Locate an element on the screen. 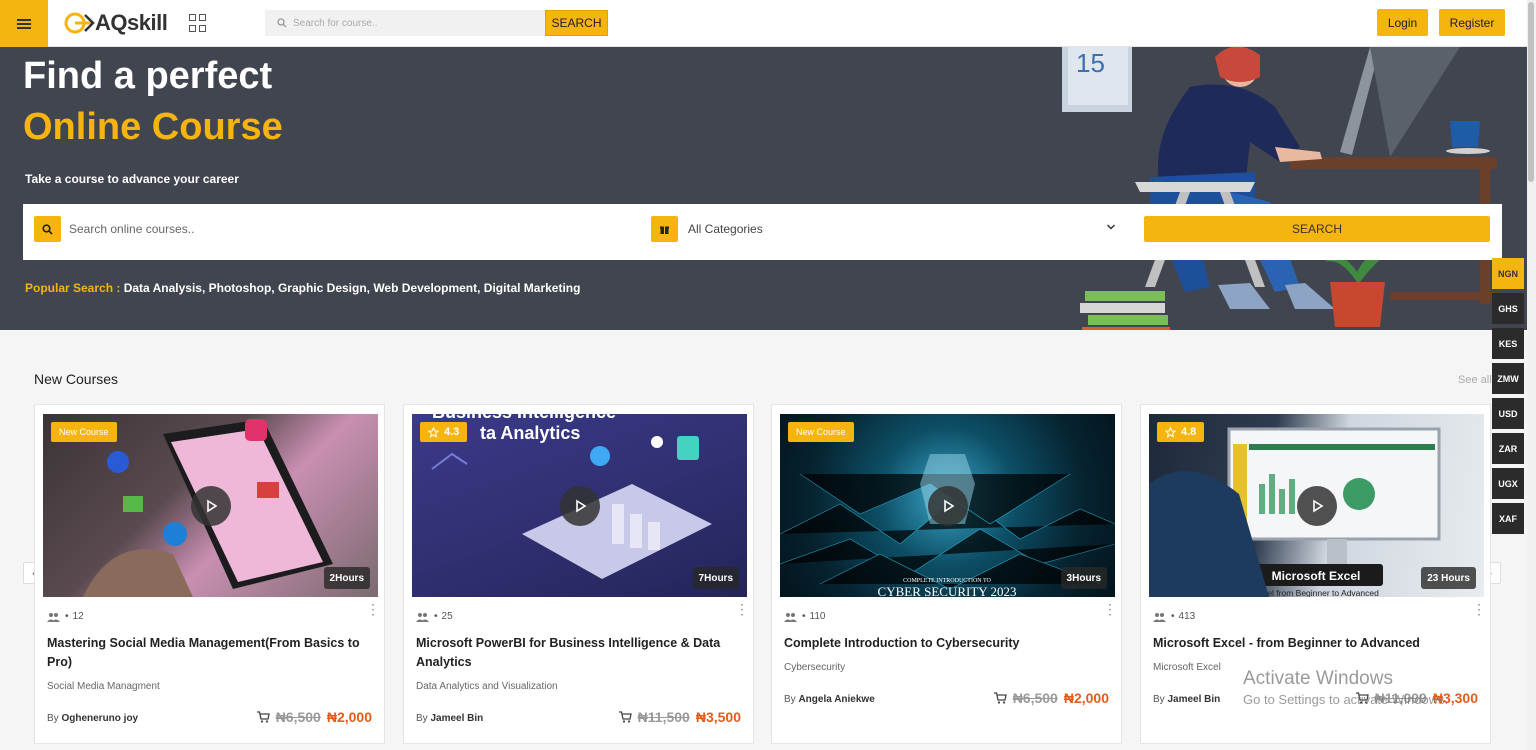  currency-ngn: NGN is located at coordinates (1508, 273).